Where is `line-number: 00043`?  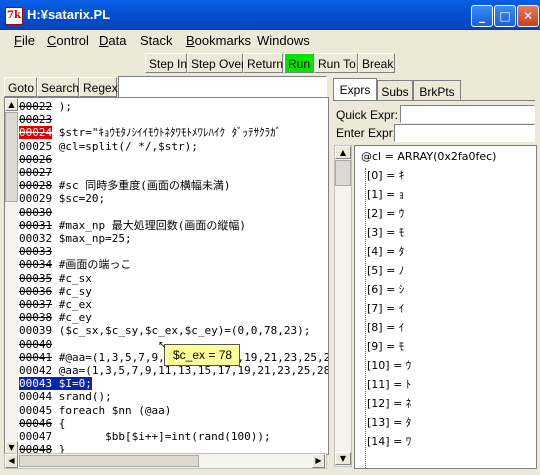 line-number: 00043 is located at coordinates (36, 384).